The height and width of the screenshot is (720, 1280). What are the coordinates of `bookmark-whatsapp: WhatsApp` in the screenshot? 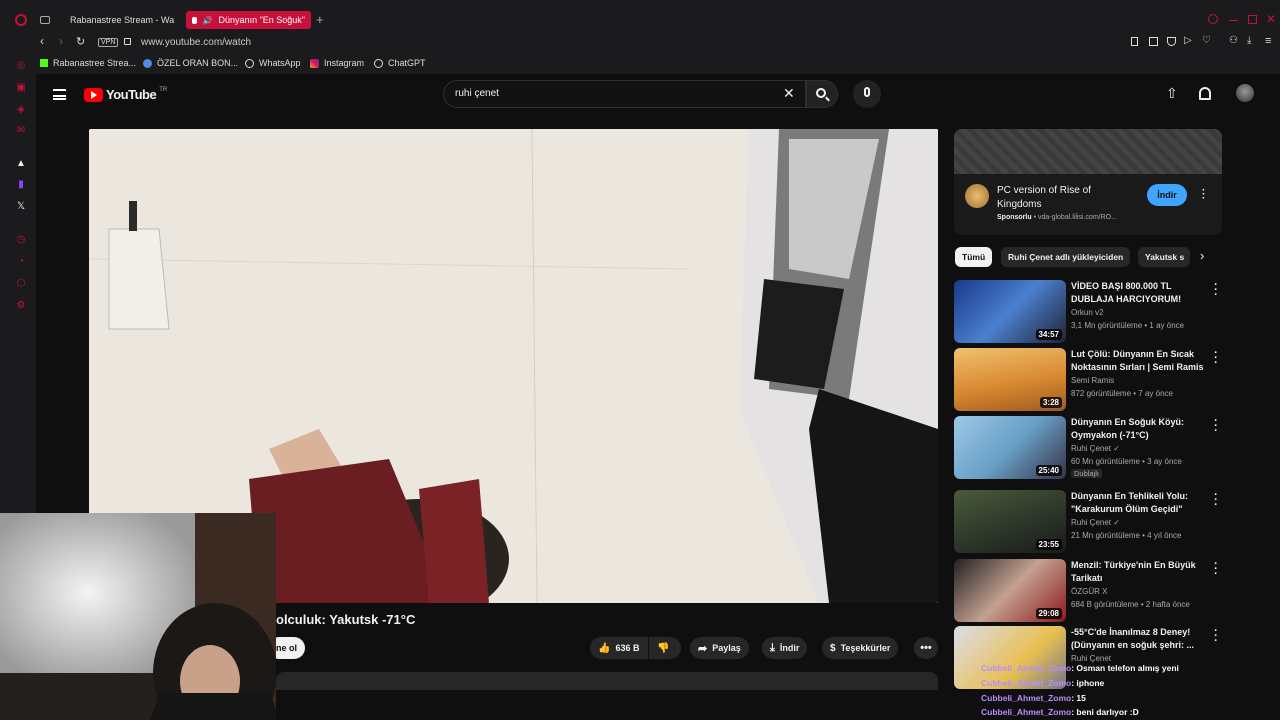 It's located at (273, 63).